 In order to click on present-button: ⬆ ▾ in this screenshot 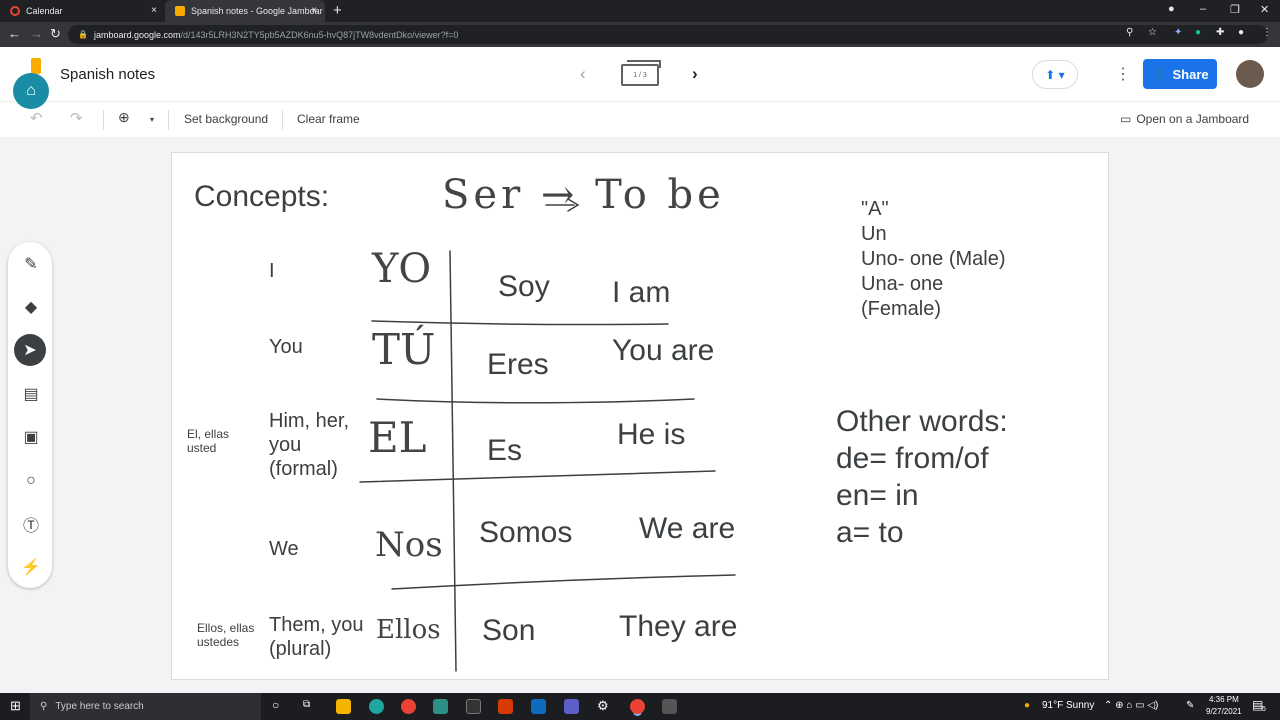, I will do `click(1055, 74)`.